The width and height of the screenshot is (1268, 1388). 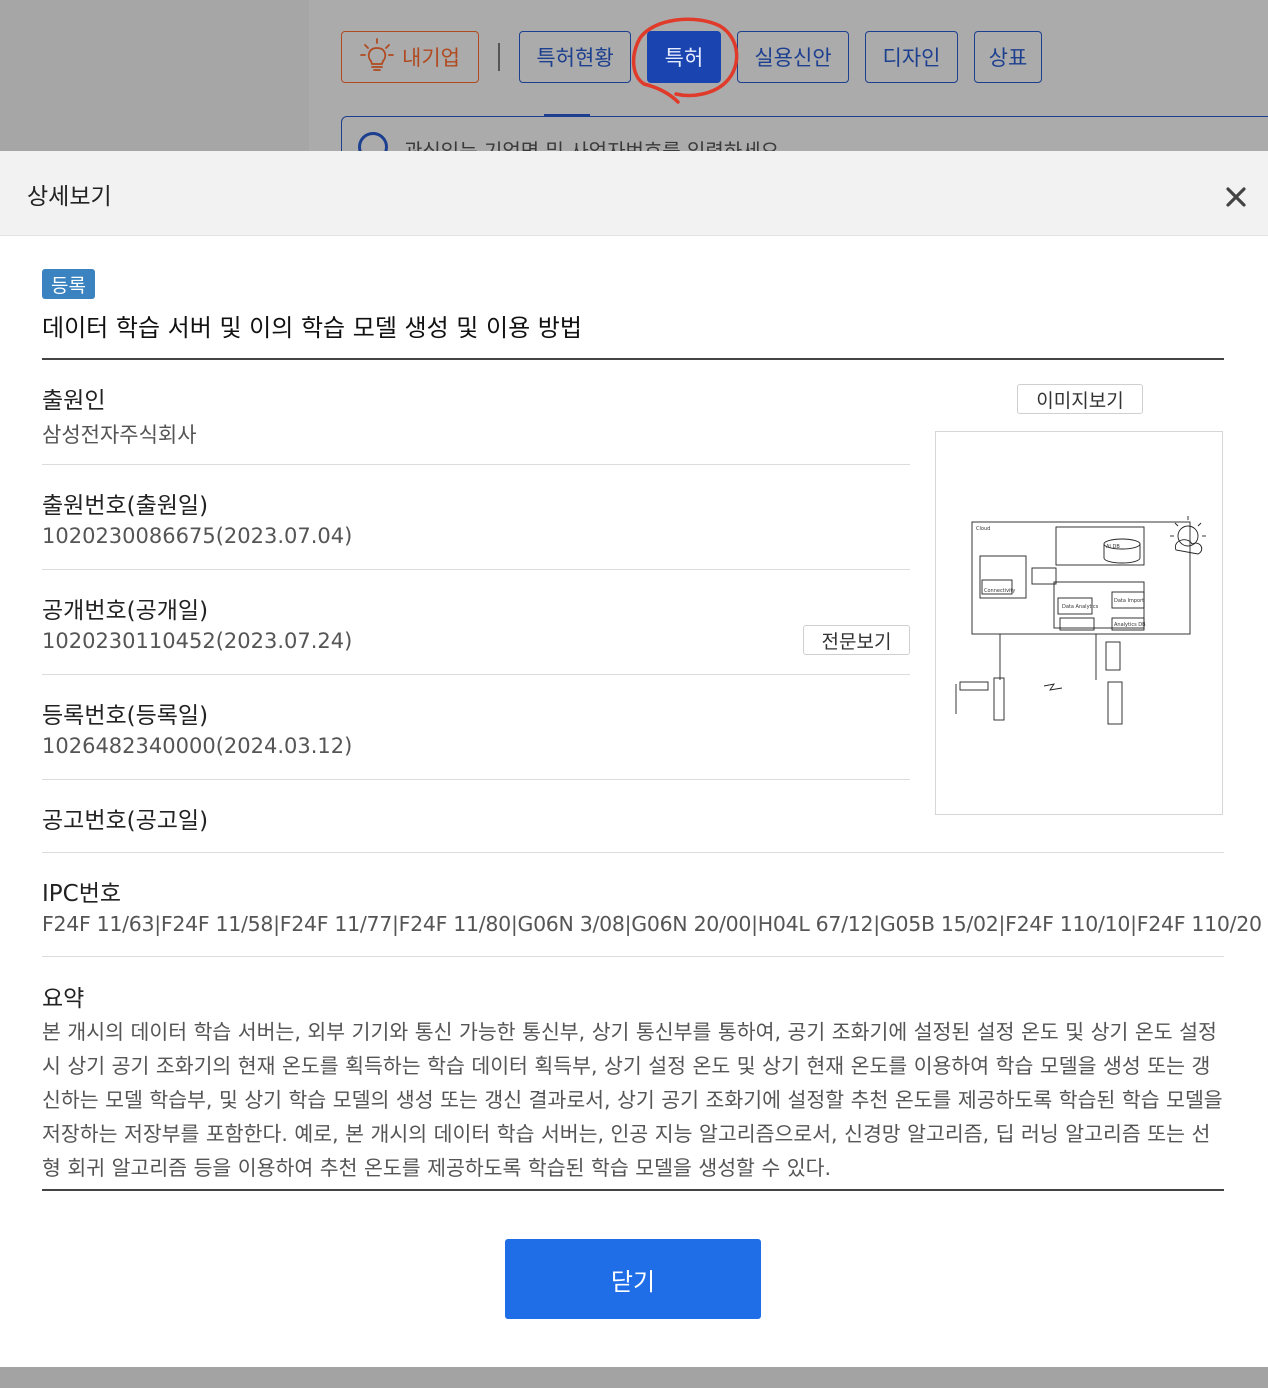 I want to click on title-divider, so click(x=633, y=359).